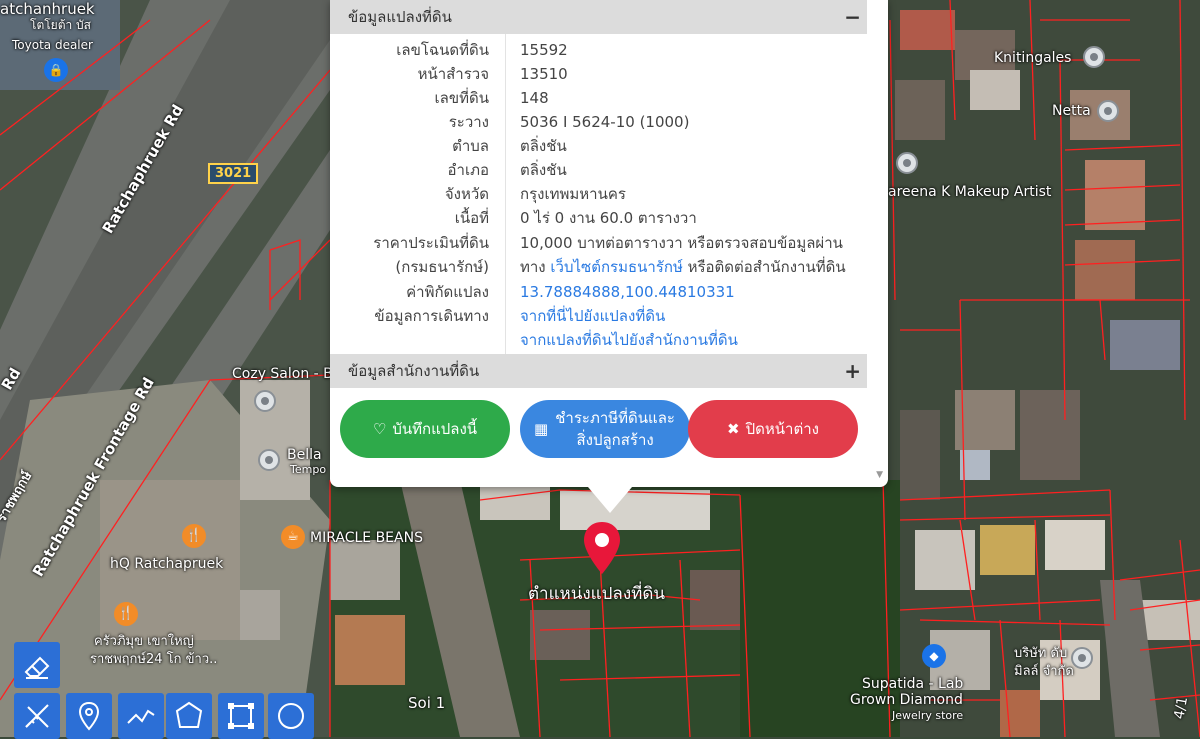 This screenshot has height=739, width=1200. Describe the element at coordinates (265, 401) in the screenshot. I see `cozy-salon-pin-icon` at that location.